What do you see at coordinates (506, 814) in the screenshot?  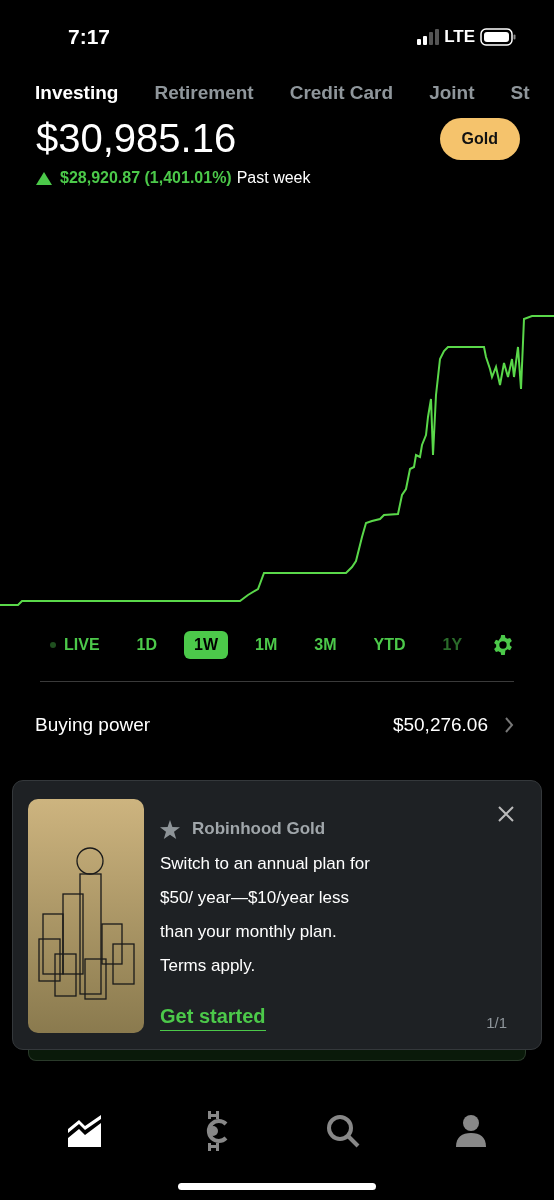 I see `close-icon` at bounding box center [506, 814].